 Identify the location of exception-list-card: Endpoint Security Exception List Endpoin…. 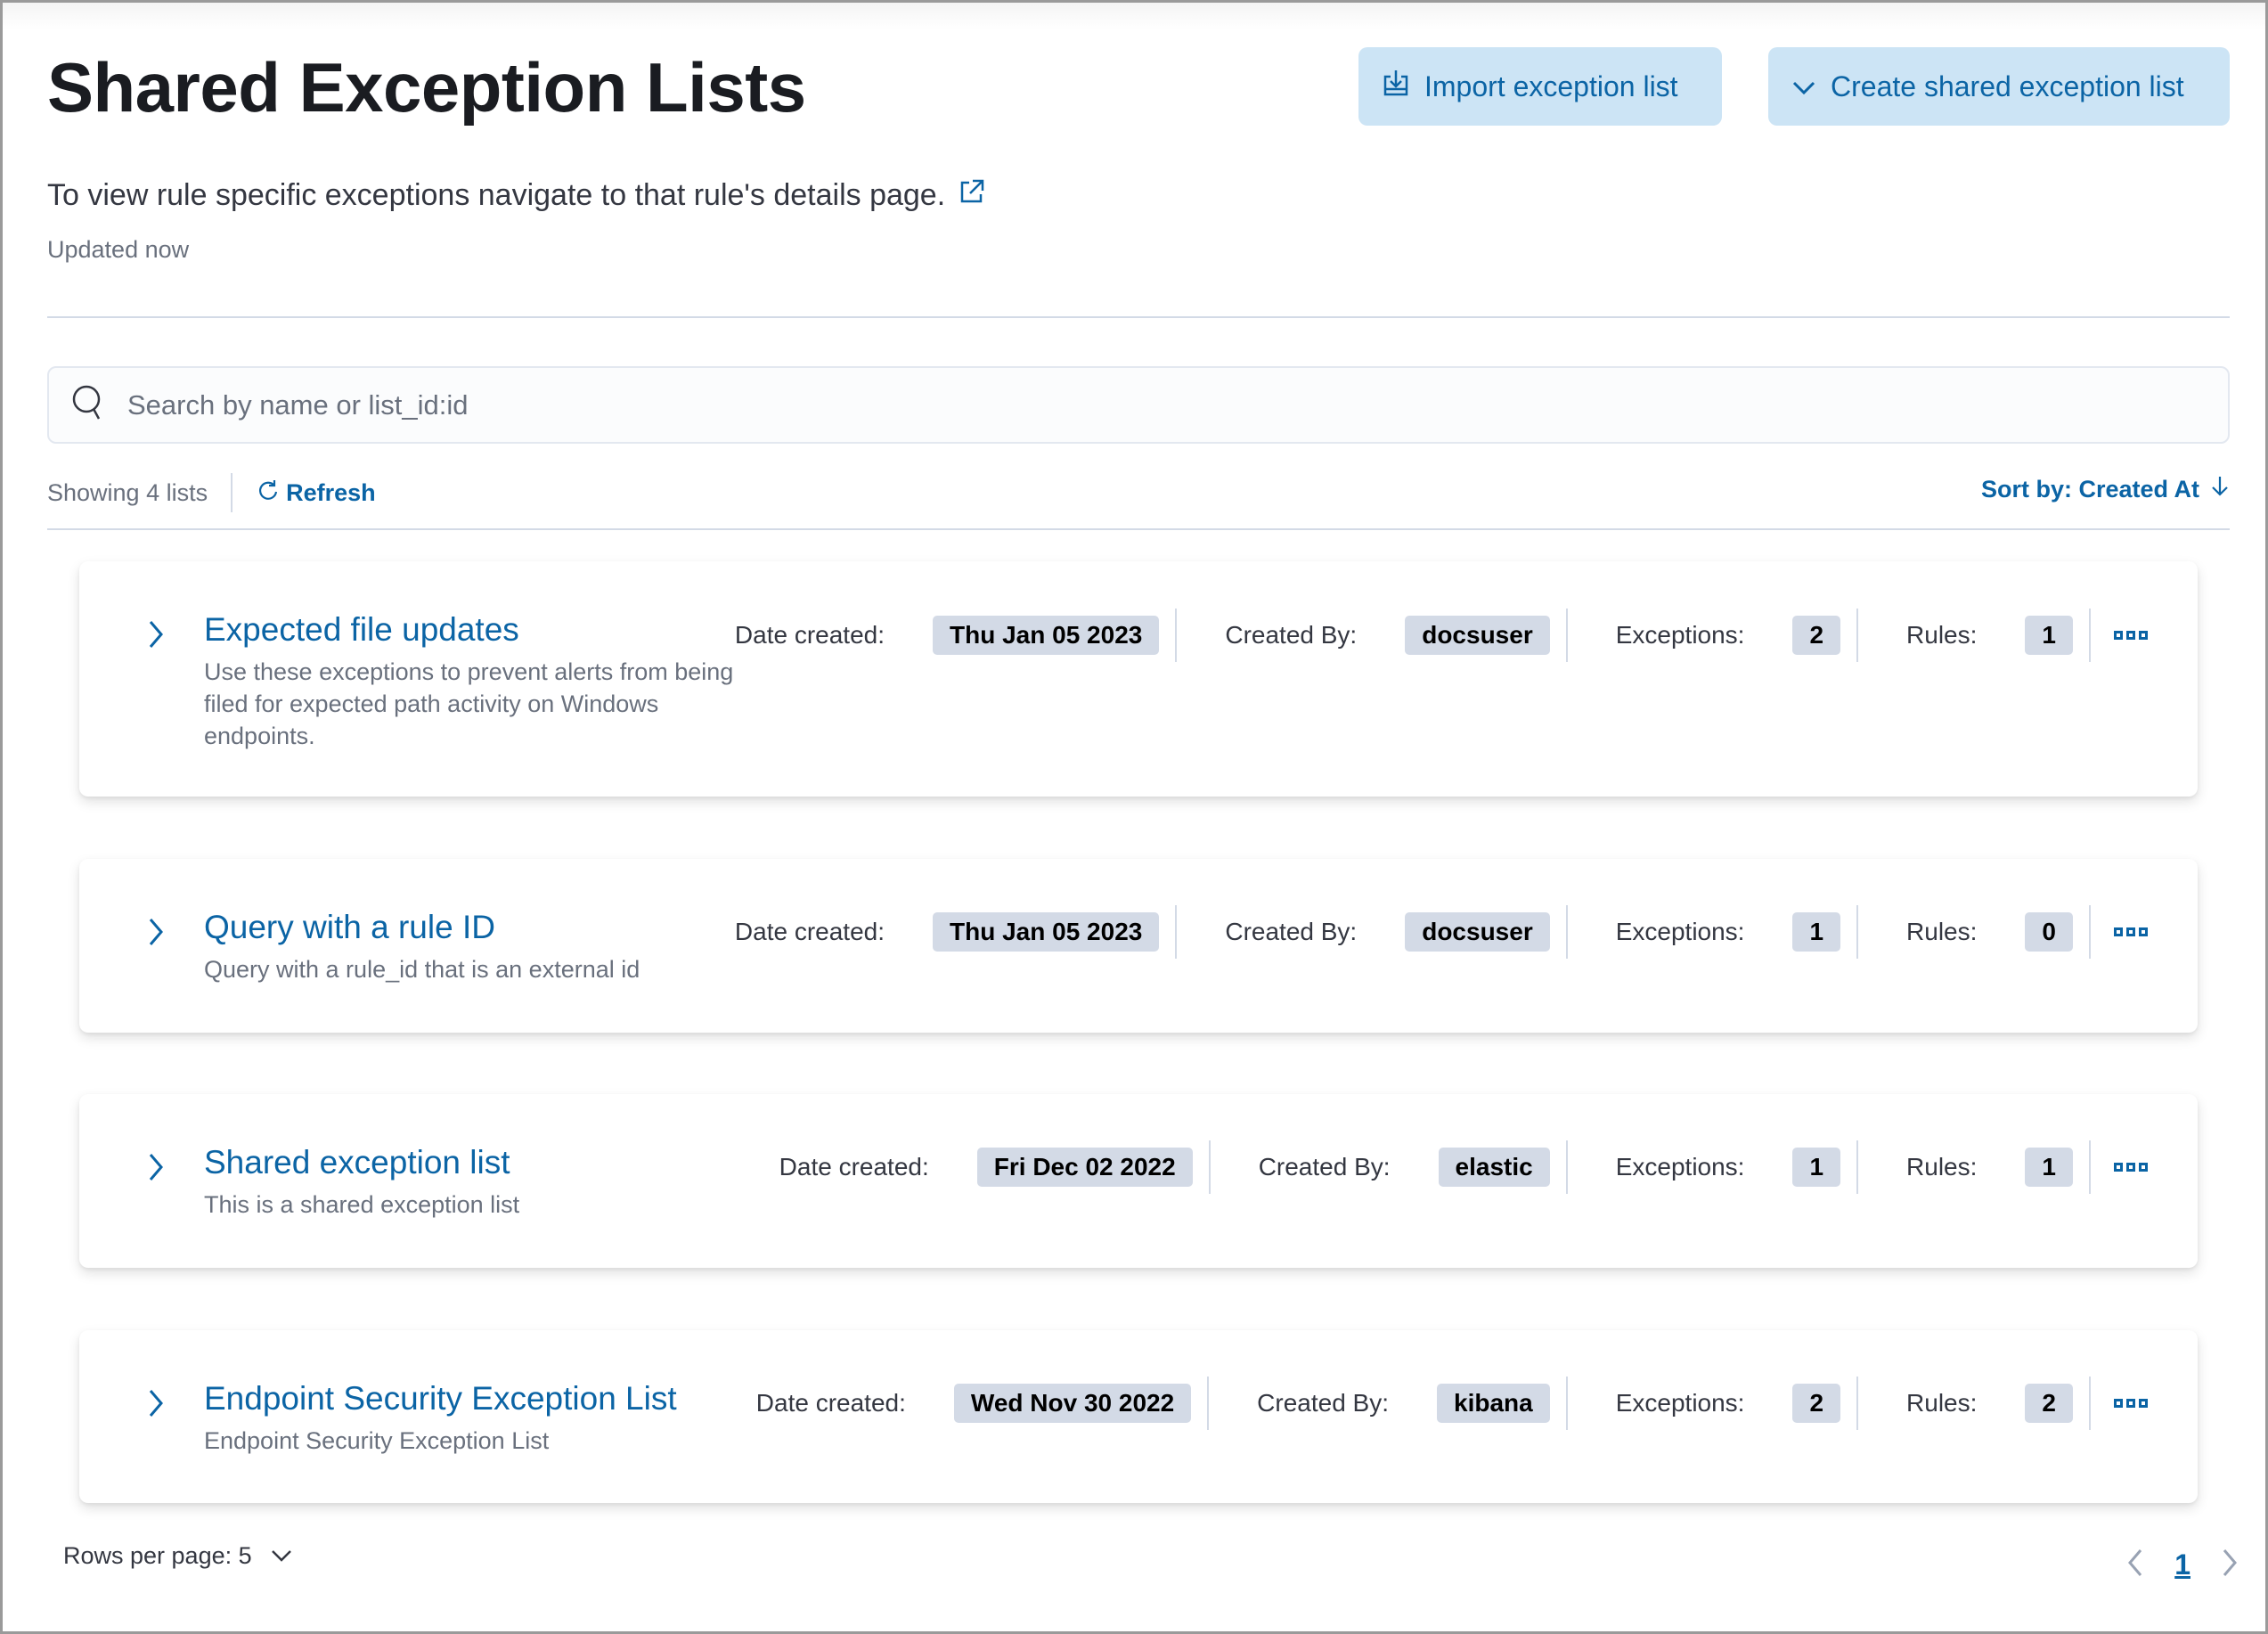
(1138, 1416).